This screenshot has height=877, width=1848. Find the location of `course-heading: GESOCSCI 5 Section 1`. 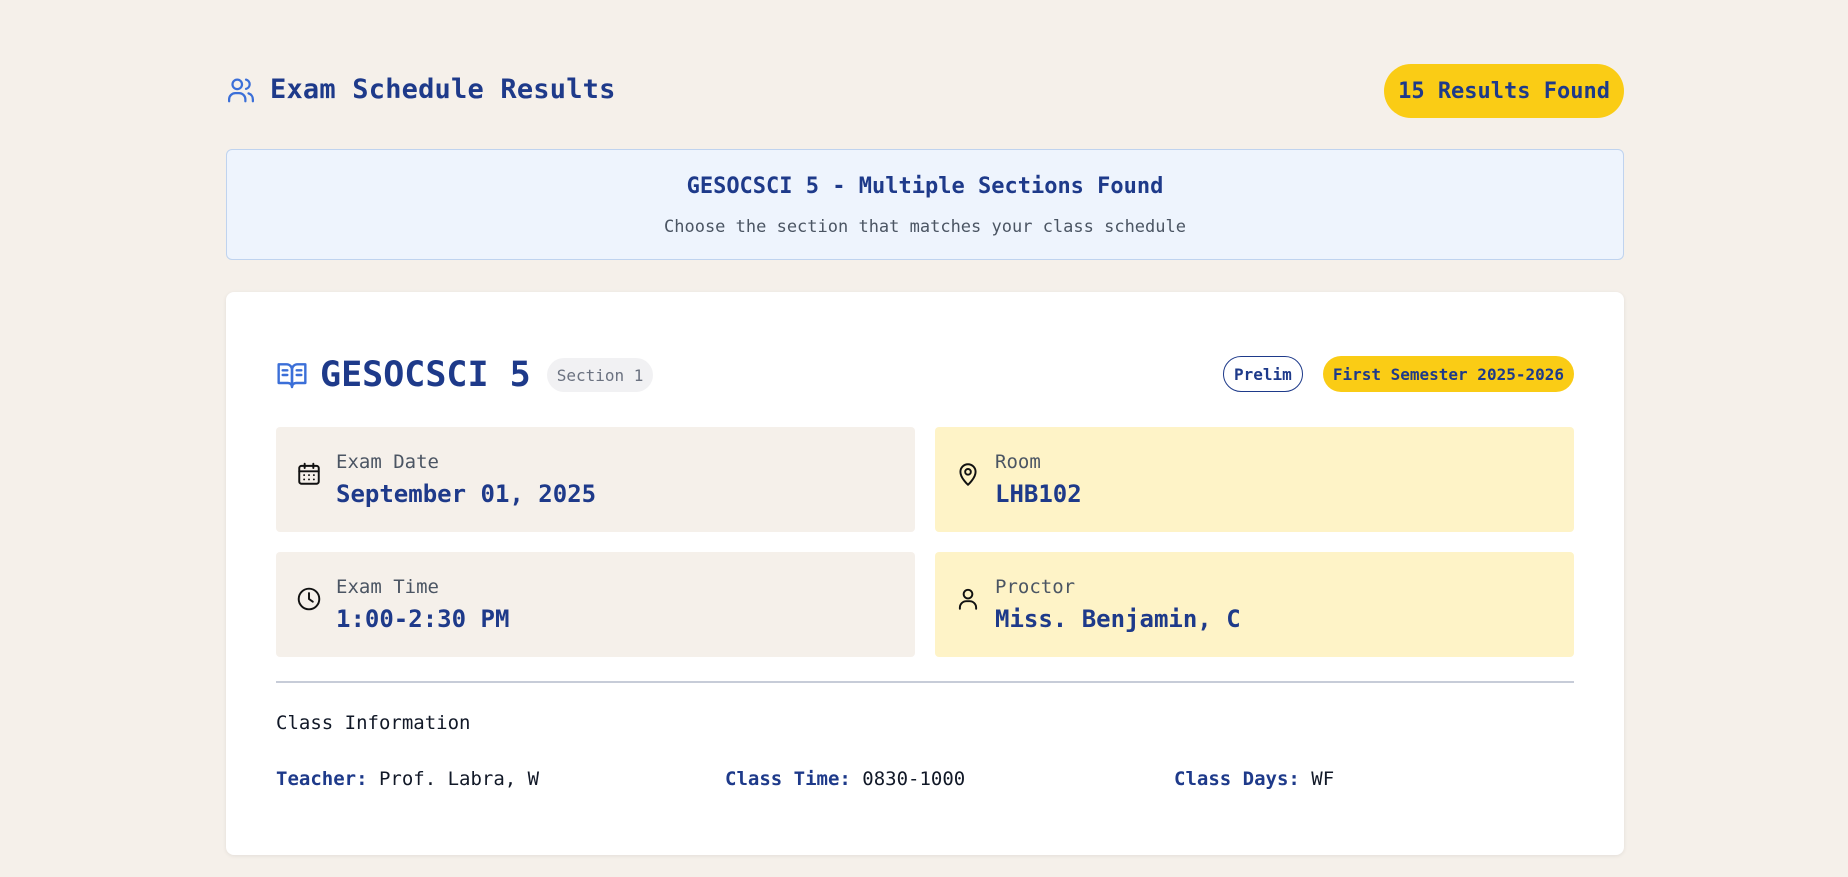

course-heading: GESOCSCI 5 Section 1 is located at coordinates (465, 375).